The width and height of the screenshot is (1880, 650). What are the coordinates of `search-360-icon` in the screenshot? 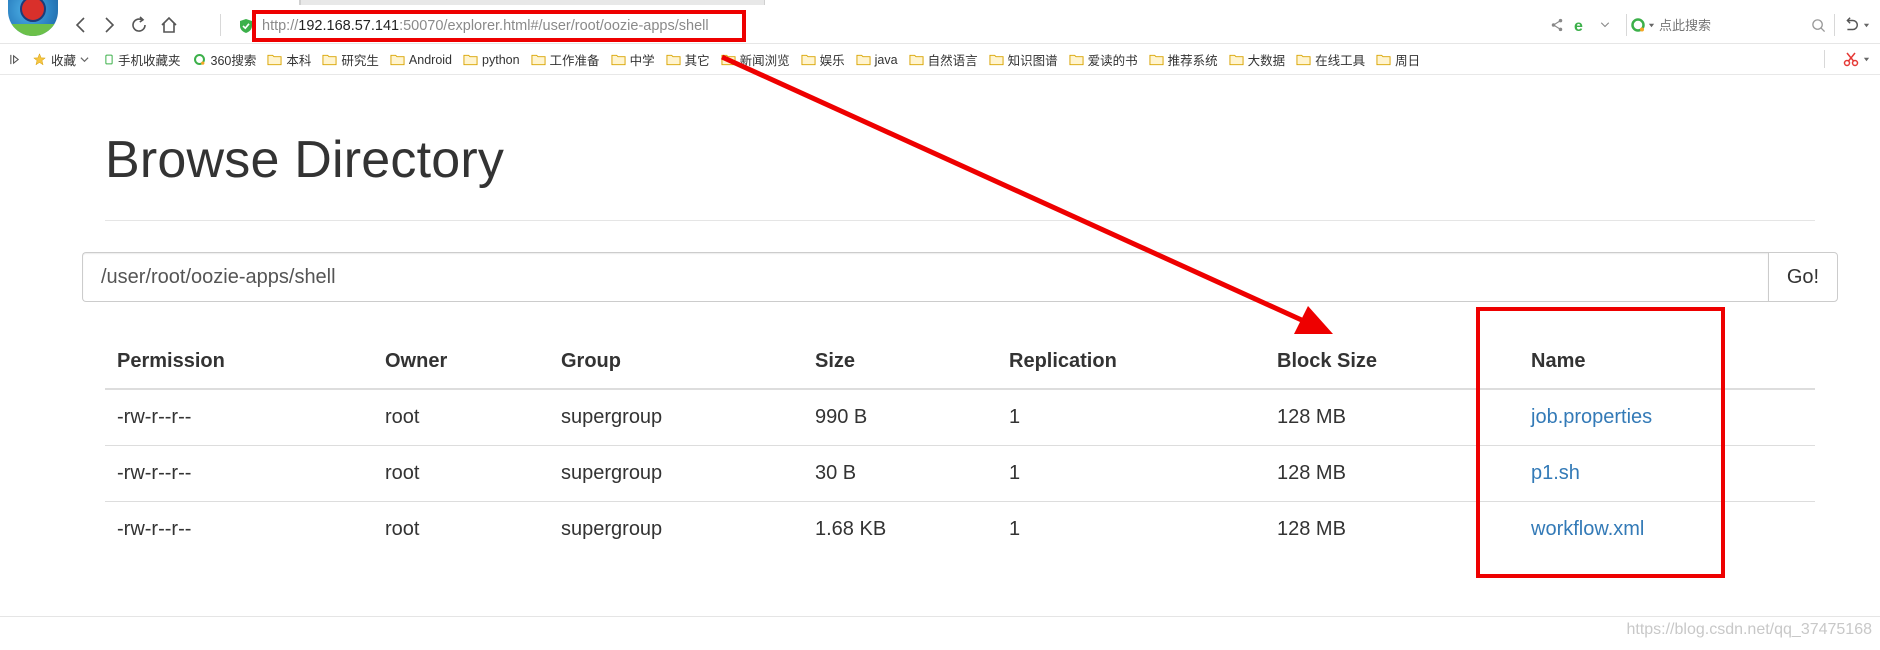 It's located at (199, 59).